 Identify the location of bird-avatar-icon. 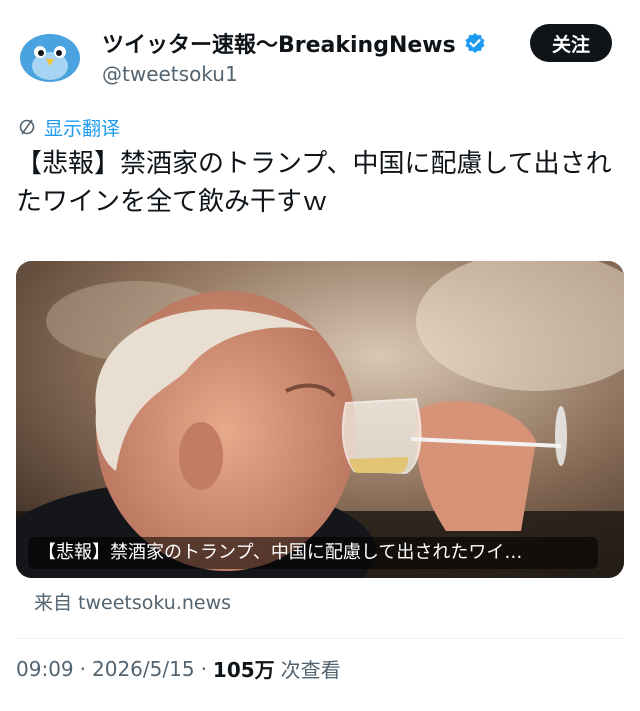
(50, 55).